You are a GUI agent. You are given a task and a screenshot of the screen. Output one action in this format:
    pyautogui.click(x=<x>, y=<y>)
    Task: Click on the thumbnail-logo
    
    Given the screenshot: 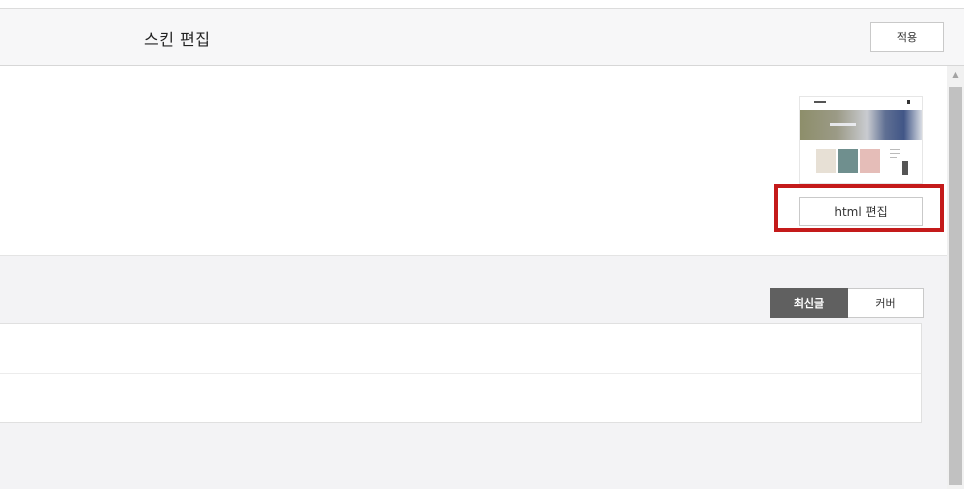 What is the action you would take?
    pyautogui.click(x=820, y=102)
    